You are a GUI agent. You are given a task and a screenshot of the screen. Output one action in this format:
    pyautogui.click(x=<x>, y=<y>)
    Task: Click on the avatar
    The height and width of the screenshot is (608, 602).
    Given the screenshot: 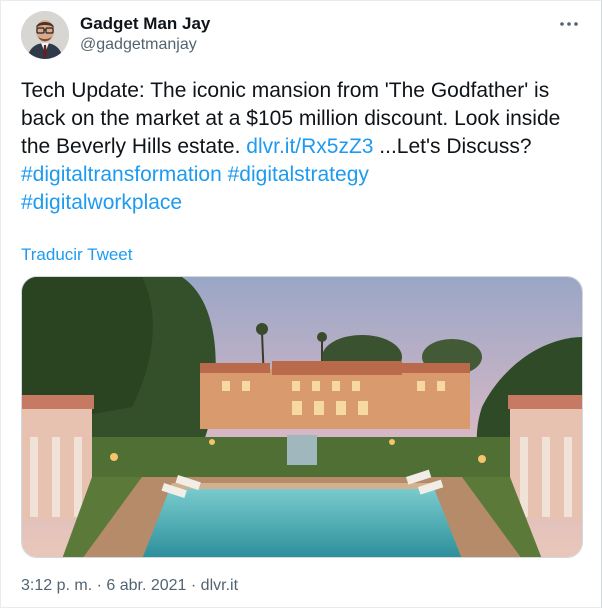 What is the action you would take?
    pyautogui.click(x=45, y=35)
    